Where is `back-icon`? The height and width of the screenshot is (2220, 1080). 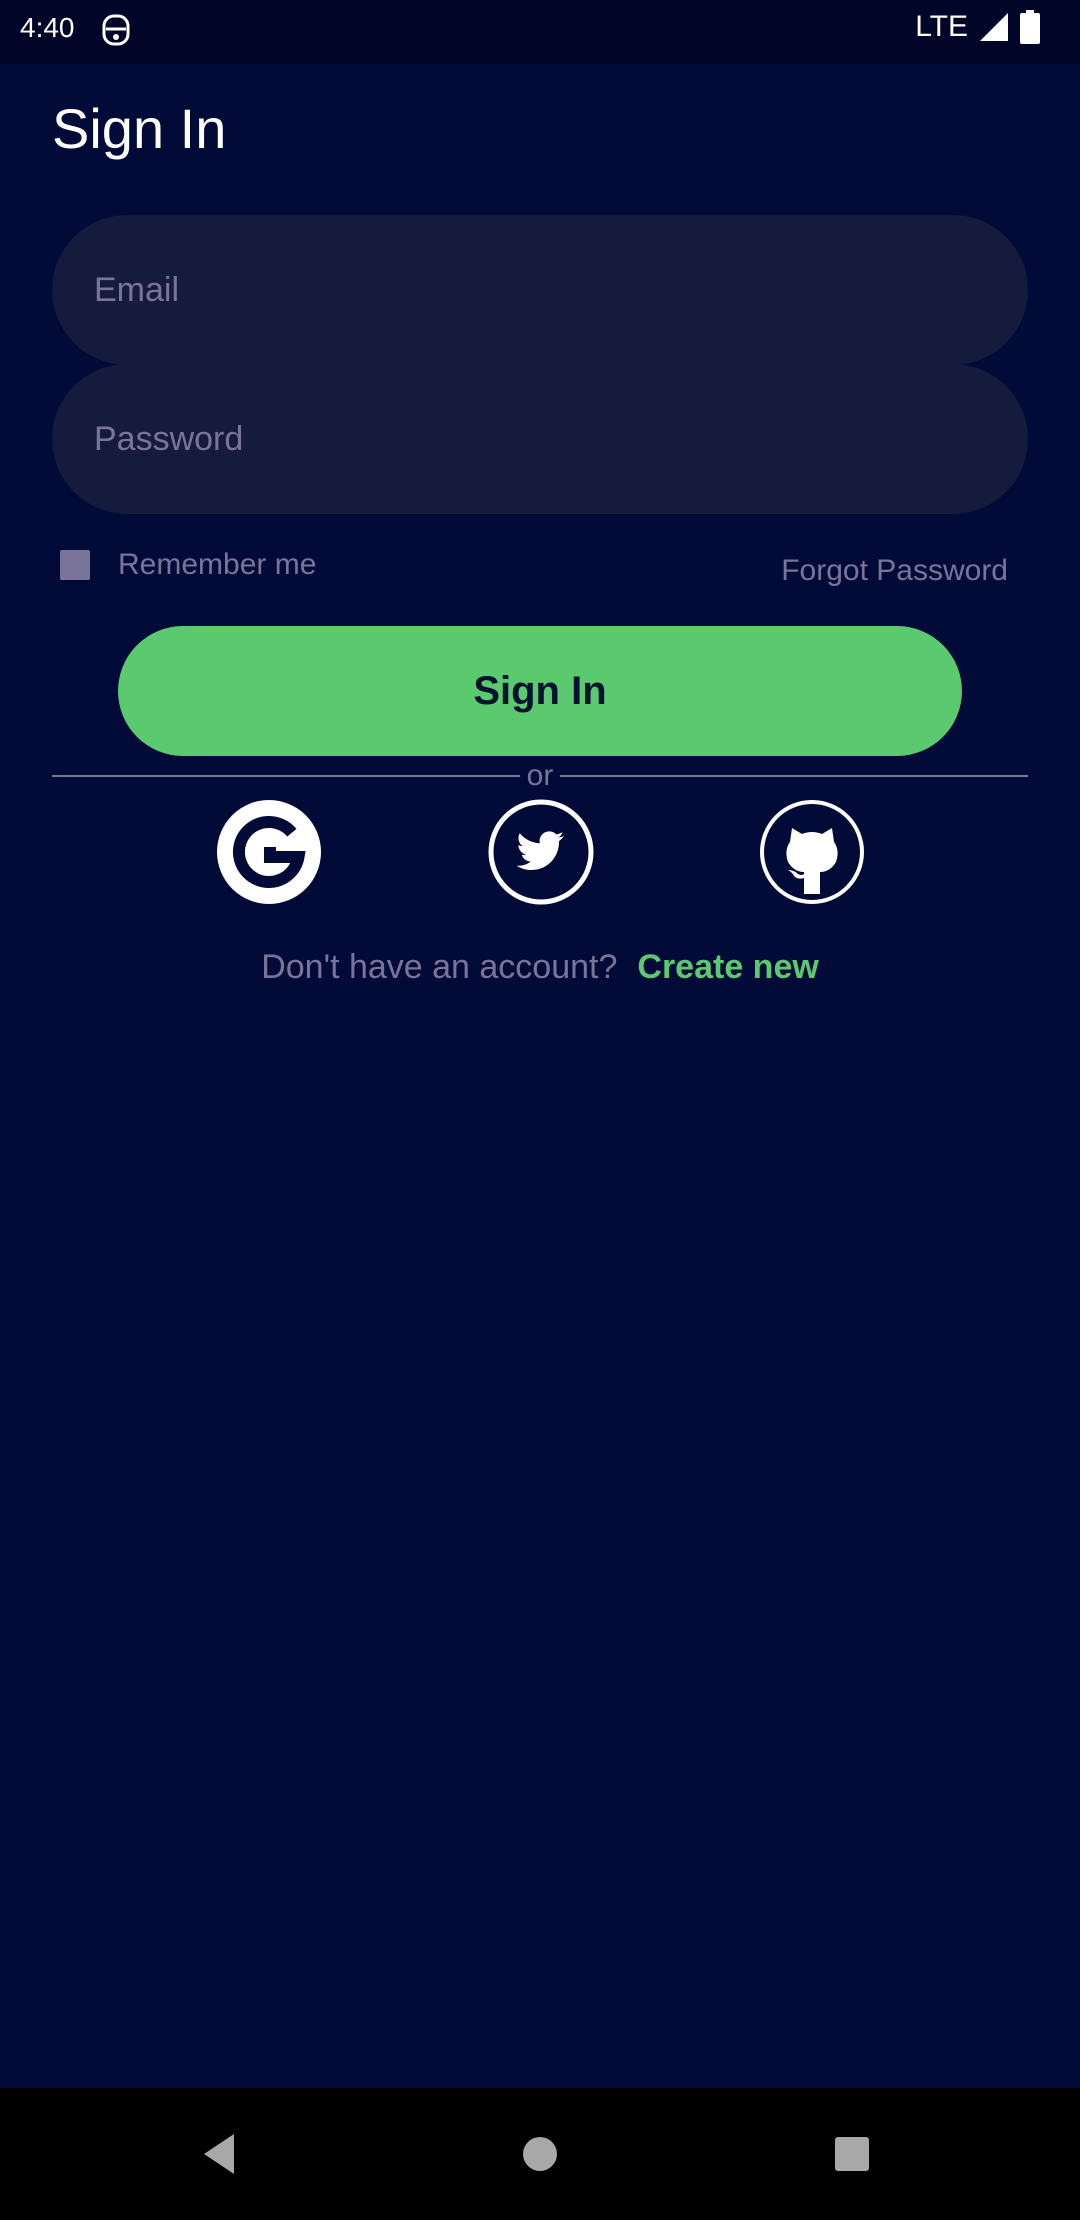 back-icon is located at coordinates (224, 2154).